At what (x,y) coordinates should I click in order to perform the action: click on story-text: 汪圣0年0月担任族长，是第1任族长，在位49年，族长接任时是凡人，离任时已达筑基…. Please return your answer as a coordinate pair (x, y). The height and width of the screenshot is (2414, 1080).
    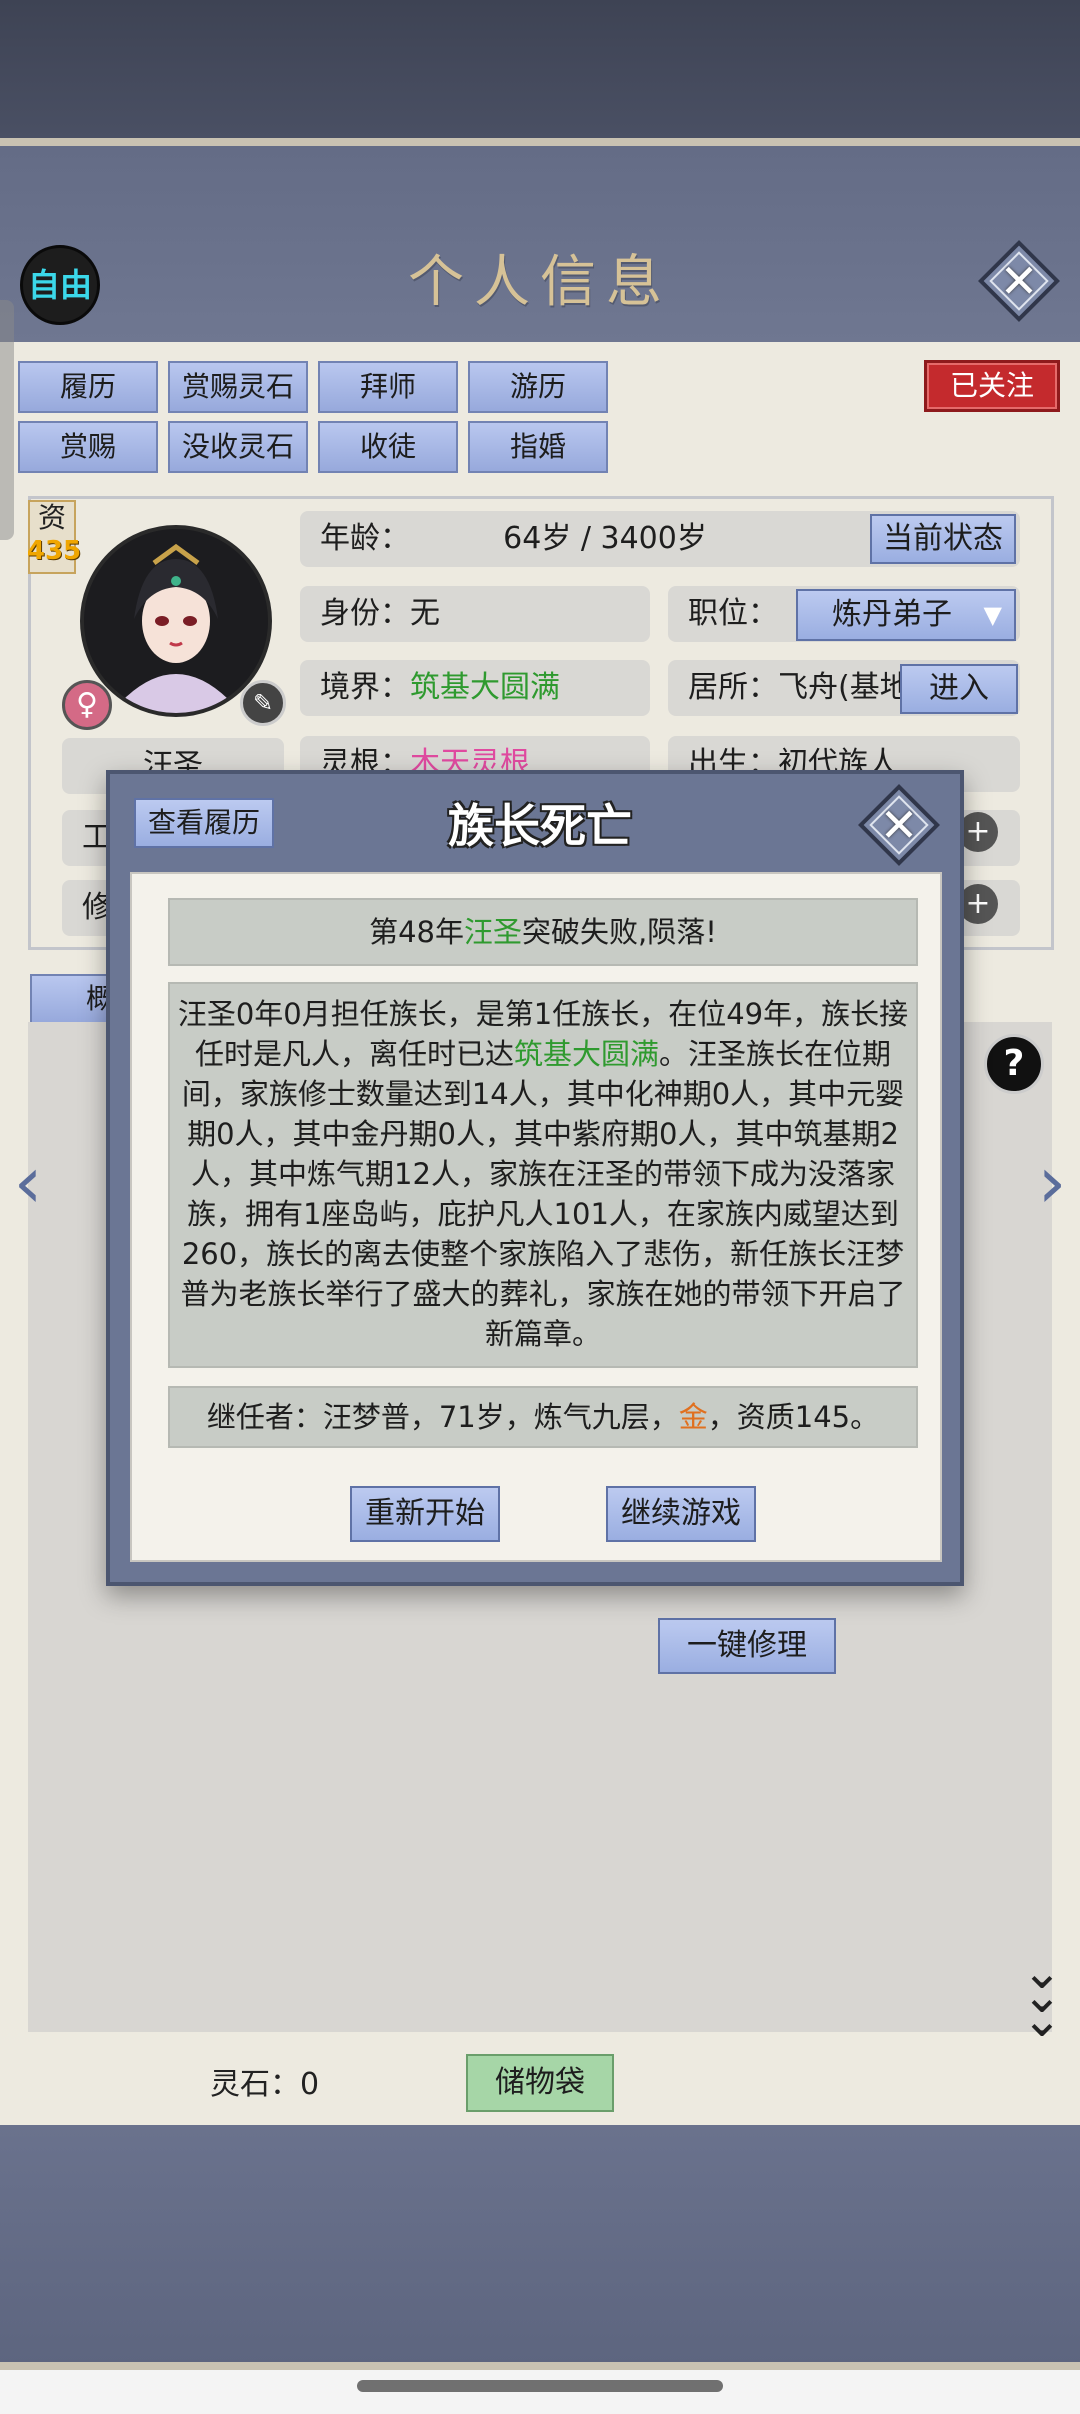
    Looking at the image, I should click on (543, 1175).